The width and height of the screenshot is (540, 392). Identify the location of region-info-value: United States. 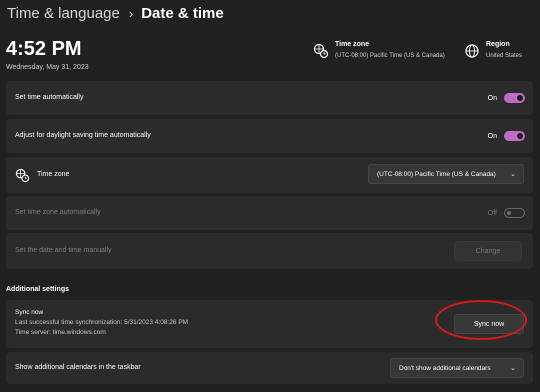
(504, 56).